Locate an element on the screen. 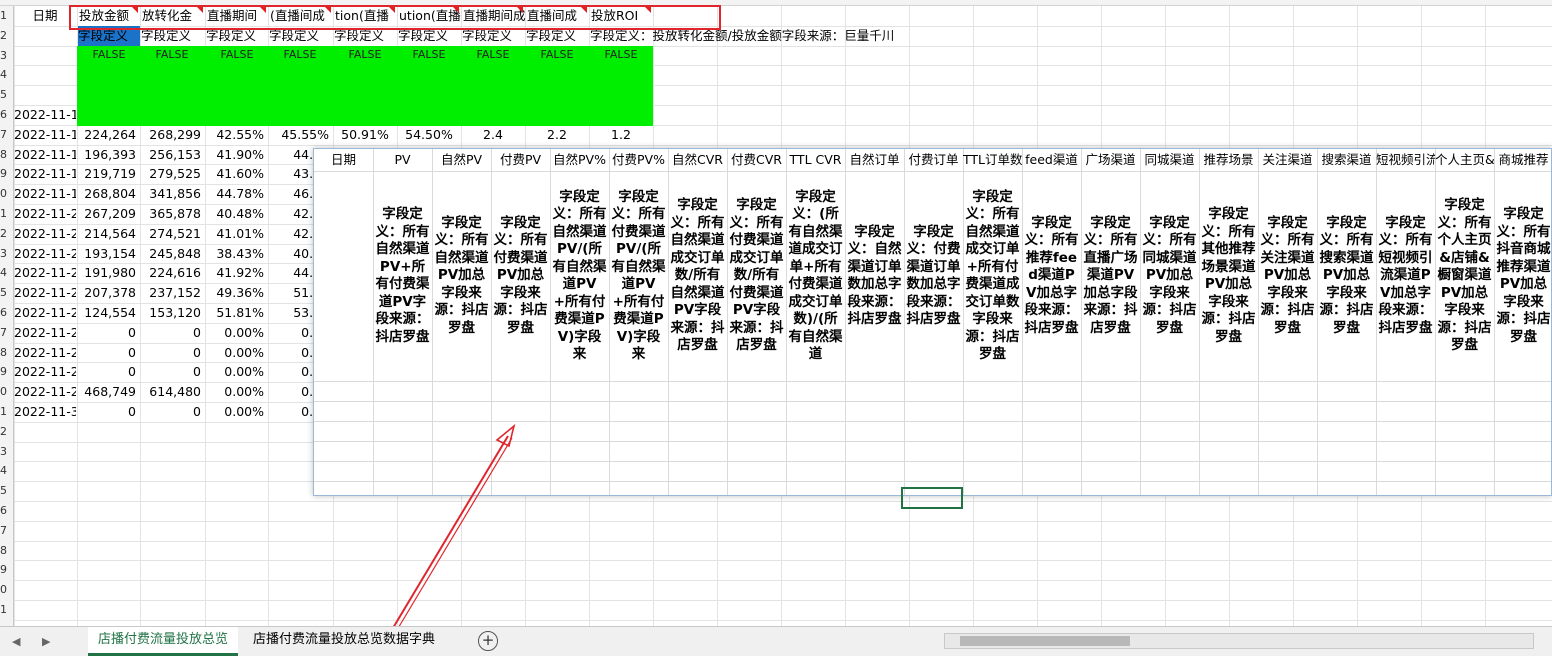 This screenshot has height=656, width=1552. scrollbar-thumb is located at coordinates (1045, 641).